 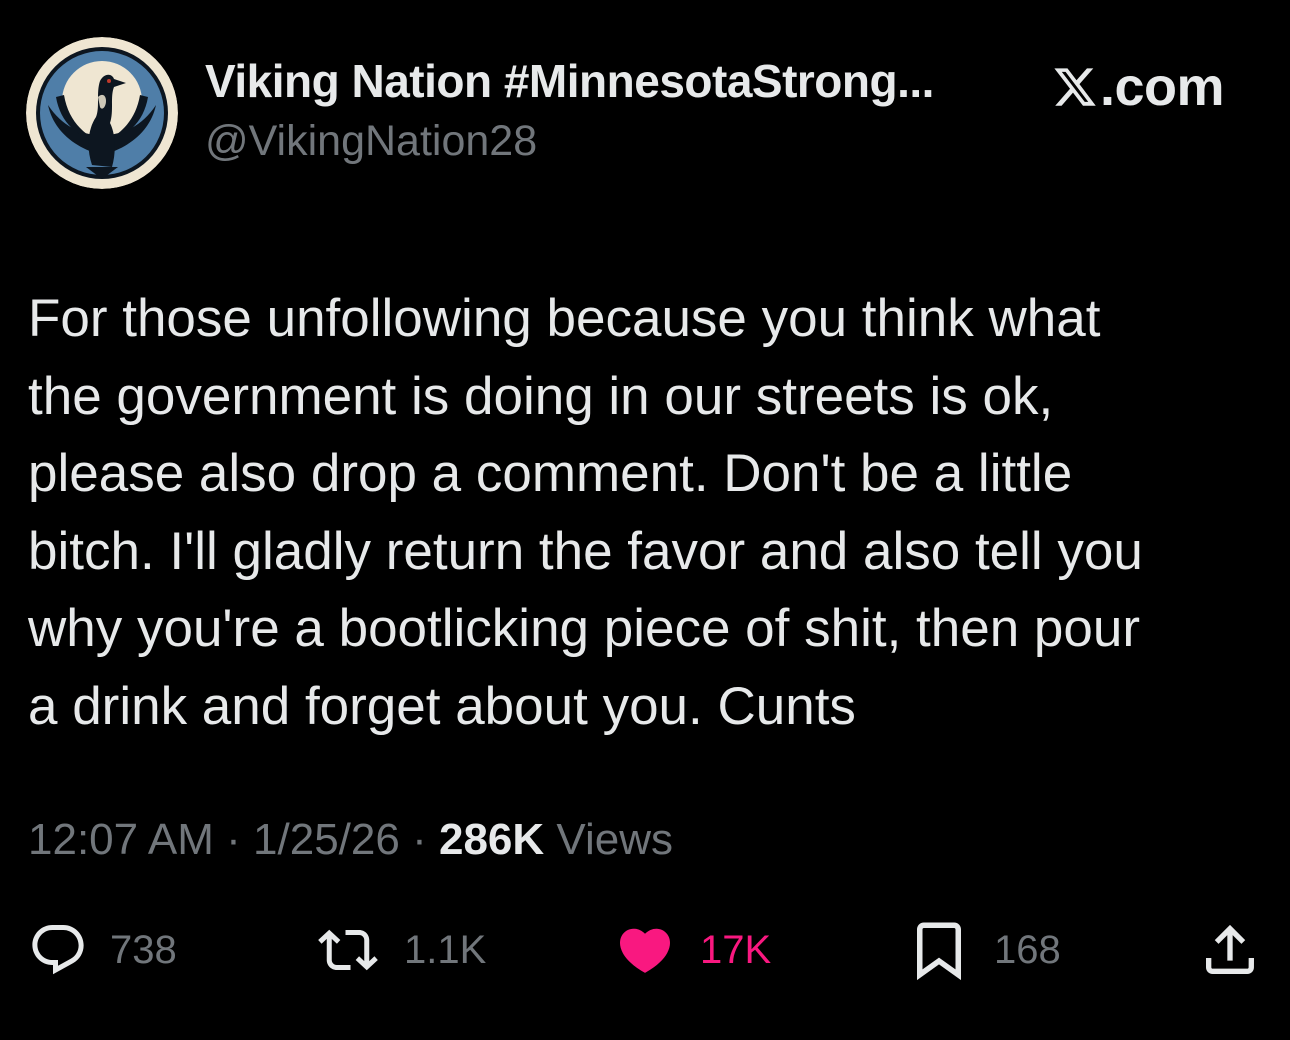 I want to click on bookmark-count: 168, so click(x=1027, y=949).